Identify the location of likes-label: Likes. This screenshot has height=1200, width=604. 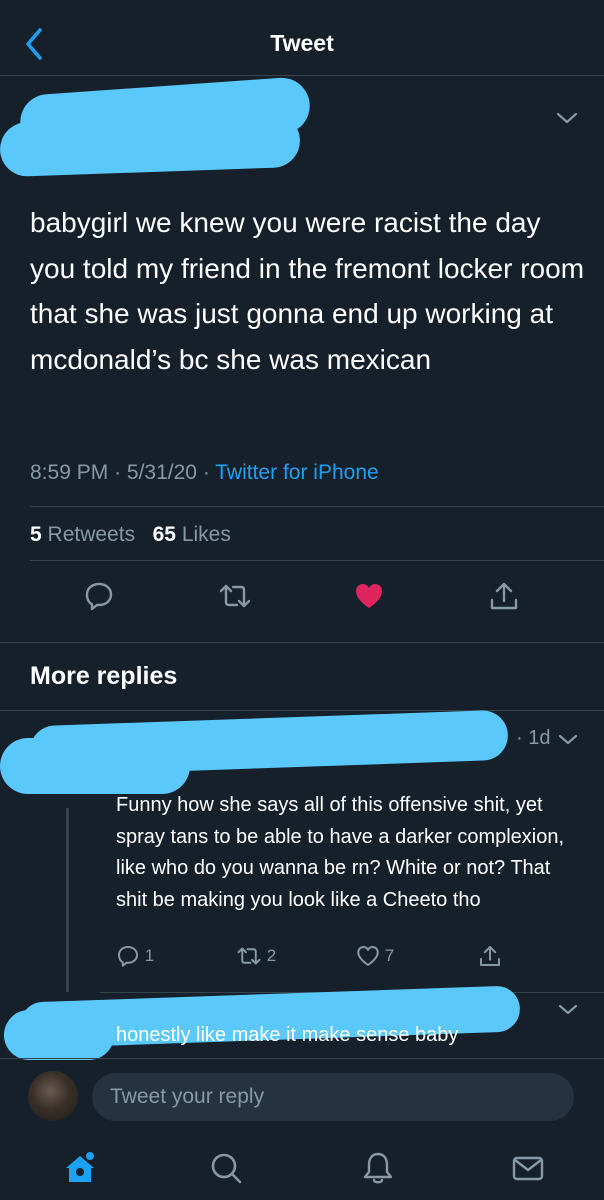
(206, 534).